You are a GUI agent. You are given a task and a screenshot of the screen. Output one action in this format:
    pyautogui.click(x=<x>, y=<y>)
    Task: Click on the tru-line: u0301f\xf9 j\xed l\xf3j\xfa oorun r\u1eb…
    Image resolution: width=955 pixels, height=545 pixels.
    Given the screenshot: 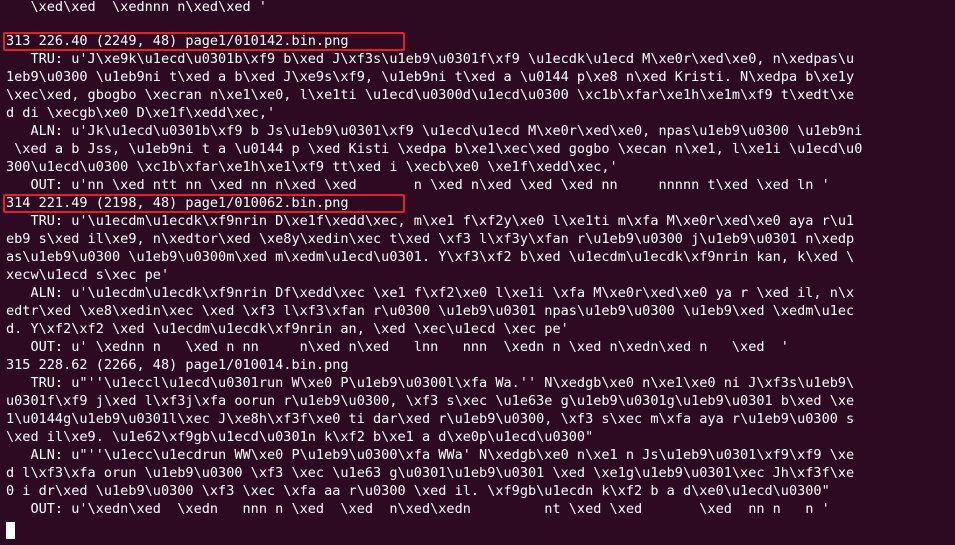 What is the action you would take?
    pyautogui.click(x=430, y=401)
    